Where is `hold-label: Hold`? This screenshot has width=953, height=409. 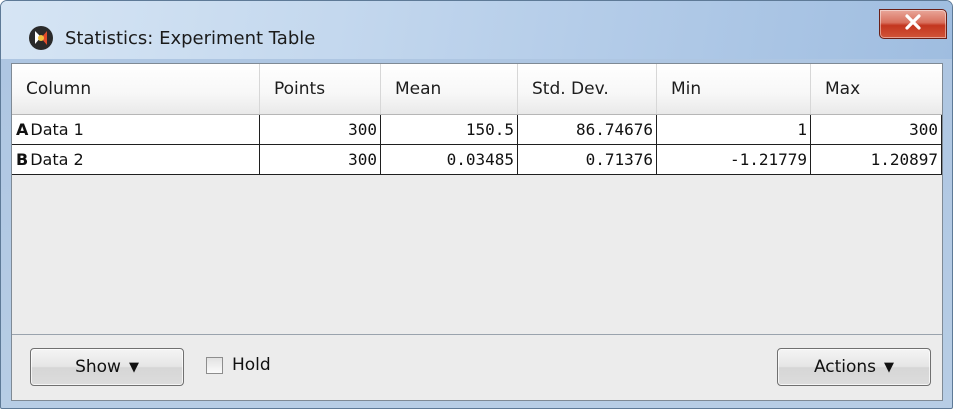
hold-label: Hold is located at coordinates (251, 365).